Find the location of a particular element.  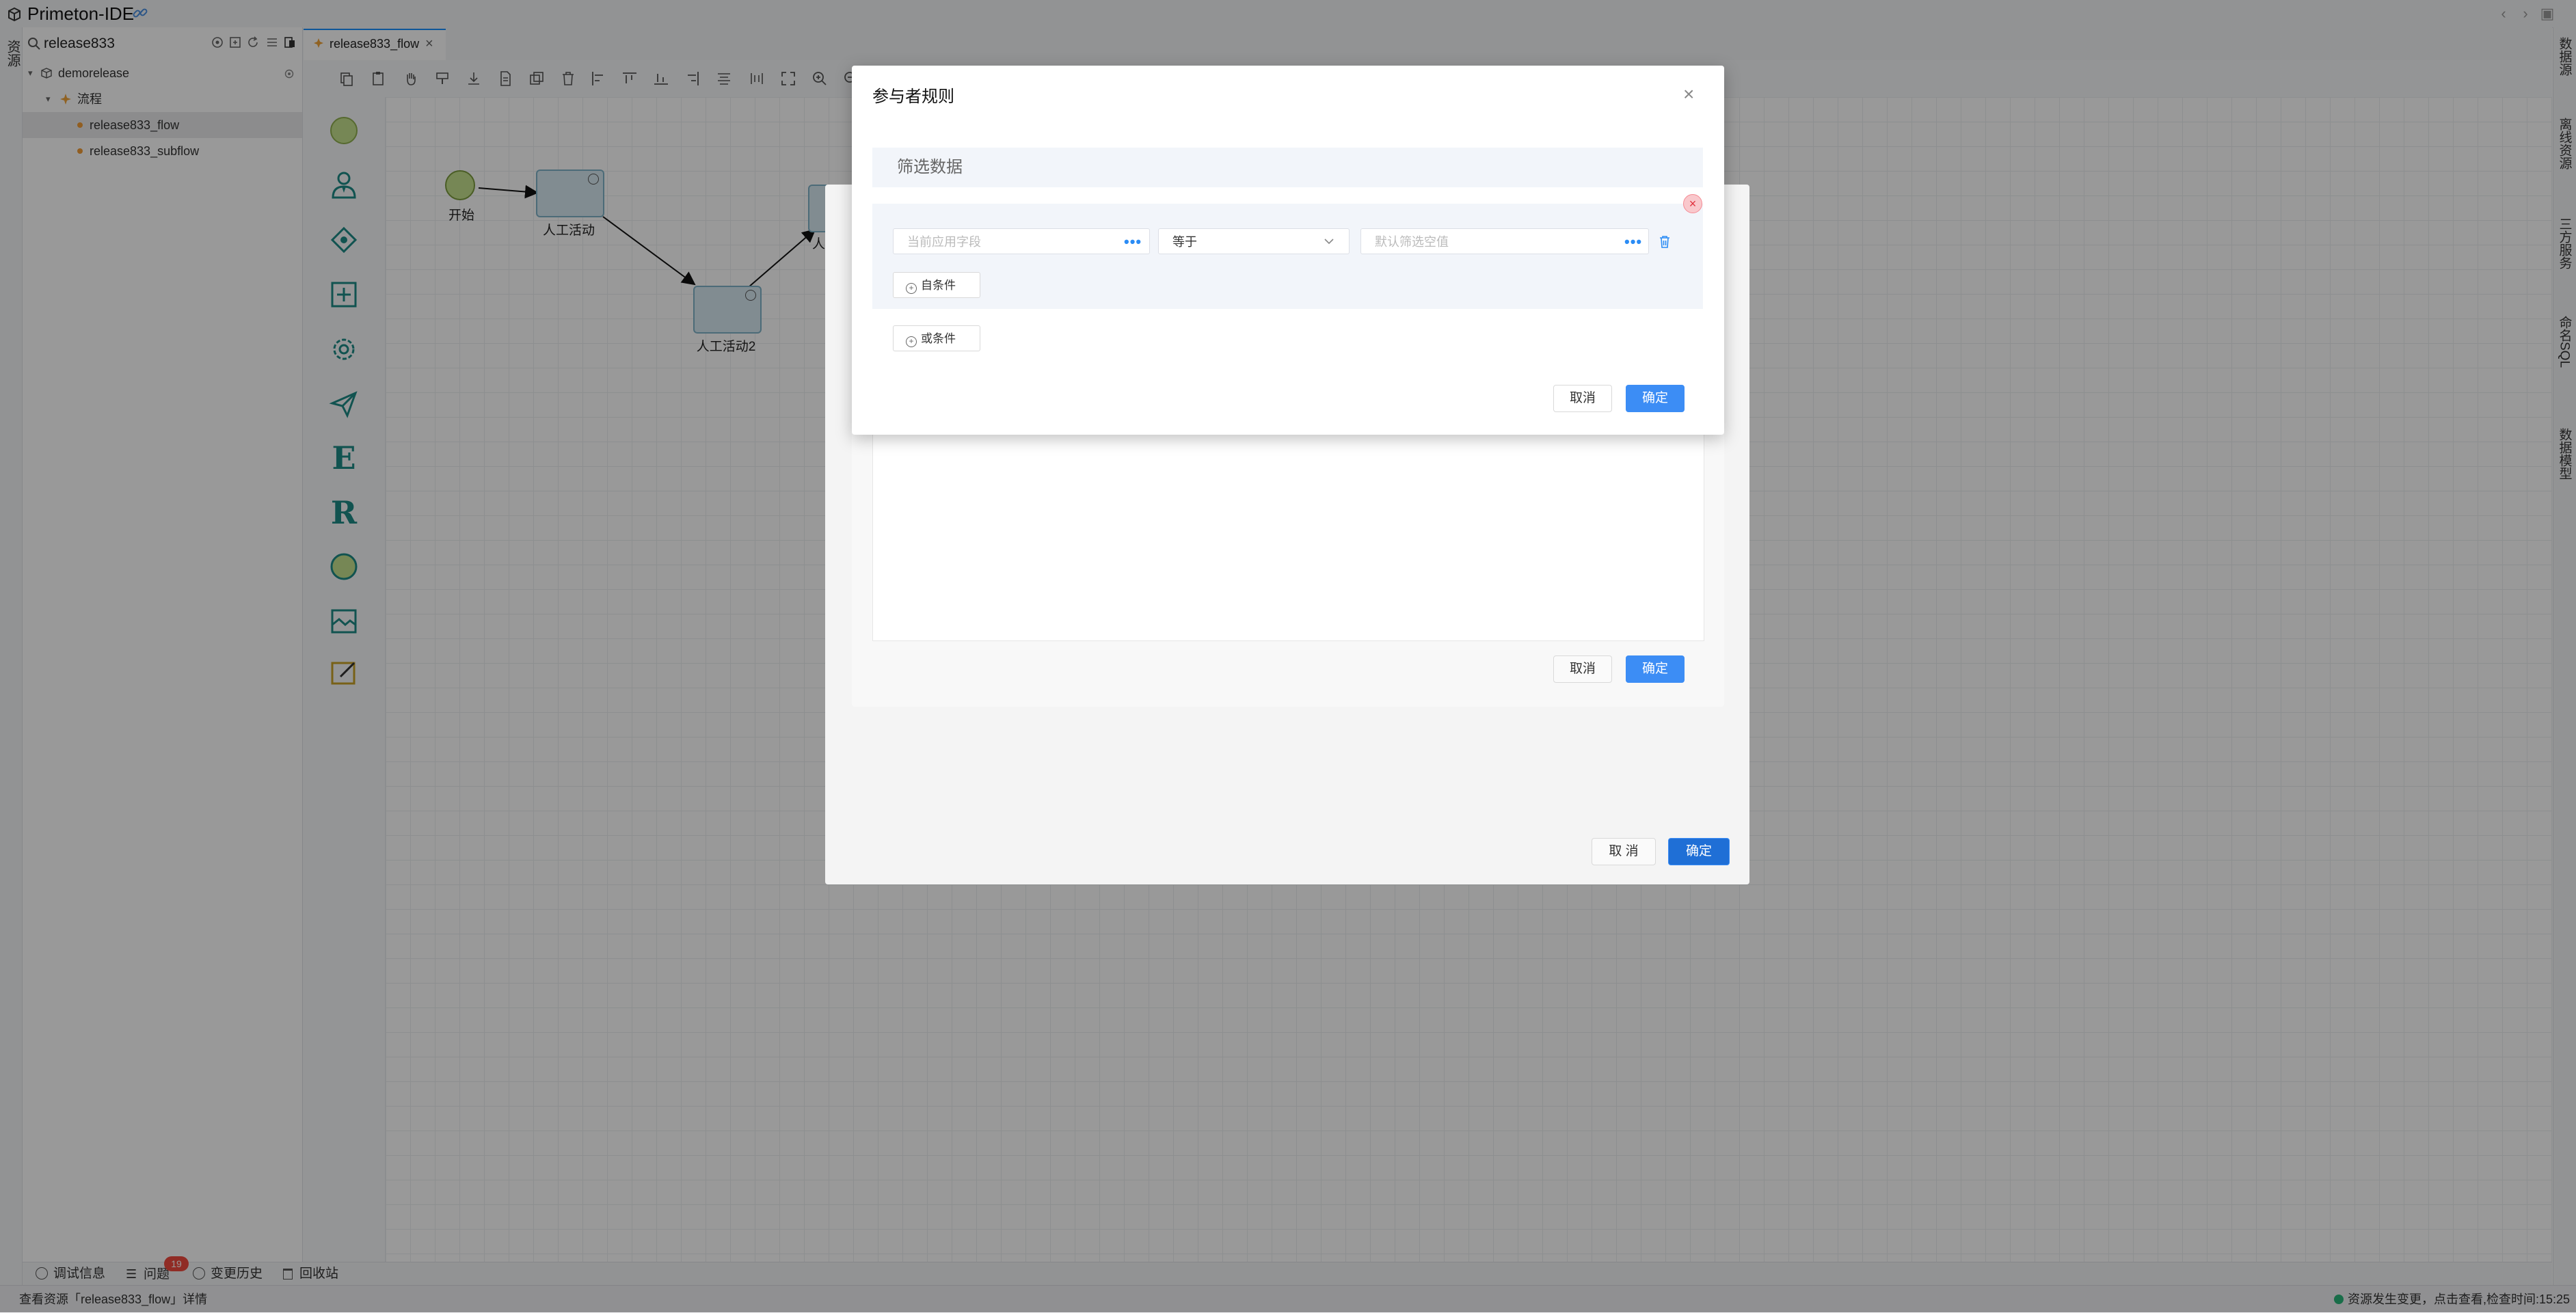

background-dialog-ok-button: 确定 is located at coordinates (1699, 851).